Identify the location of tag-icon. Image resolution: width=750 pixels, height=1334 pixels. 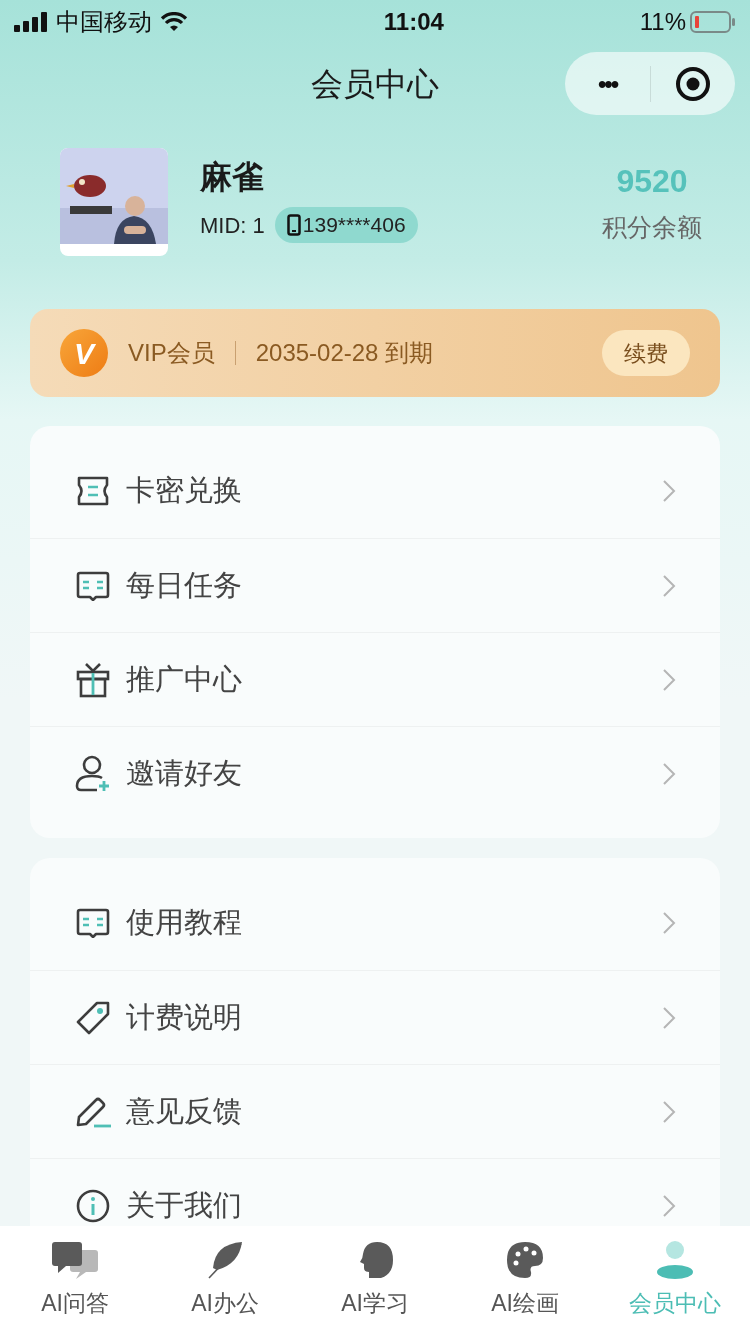
(93, 1017).